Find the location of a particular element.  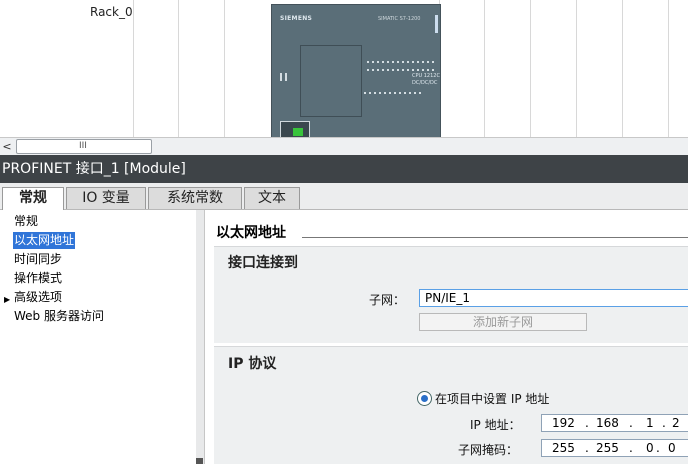

expand-arrow-icon: ▶ is located at coordinates (7, 299).